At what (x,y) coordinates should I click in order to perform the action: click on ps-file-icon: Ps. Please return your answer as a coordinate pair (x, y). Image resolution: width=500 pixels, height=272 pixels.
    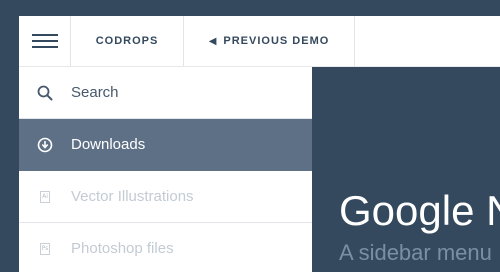
    Looking at the image, I should click on (45, 248).